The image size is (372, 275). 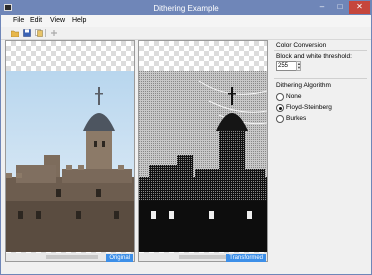 I want to click on toolbar-separator, so click(x=45, y=33).